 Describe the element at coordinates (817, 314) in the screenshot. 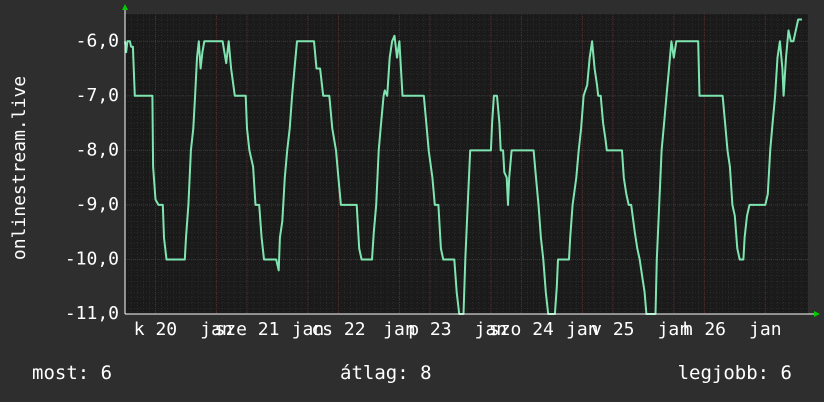

I see `x-axis-arrow` at that location.